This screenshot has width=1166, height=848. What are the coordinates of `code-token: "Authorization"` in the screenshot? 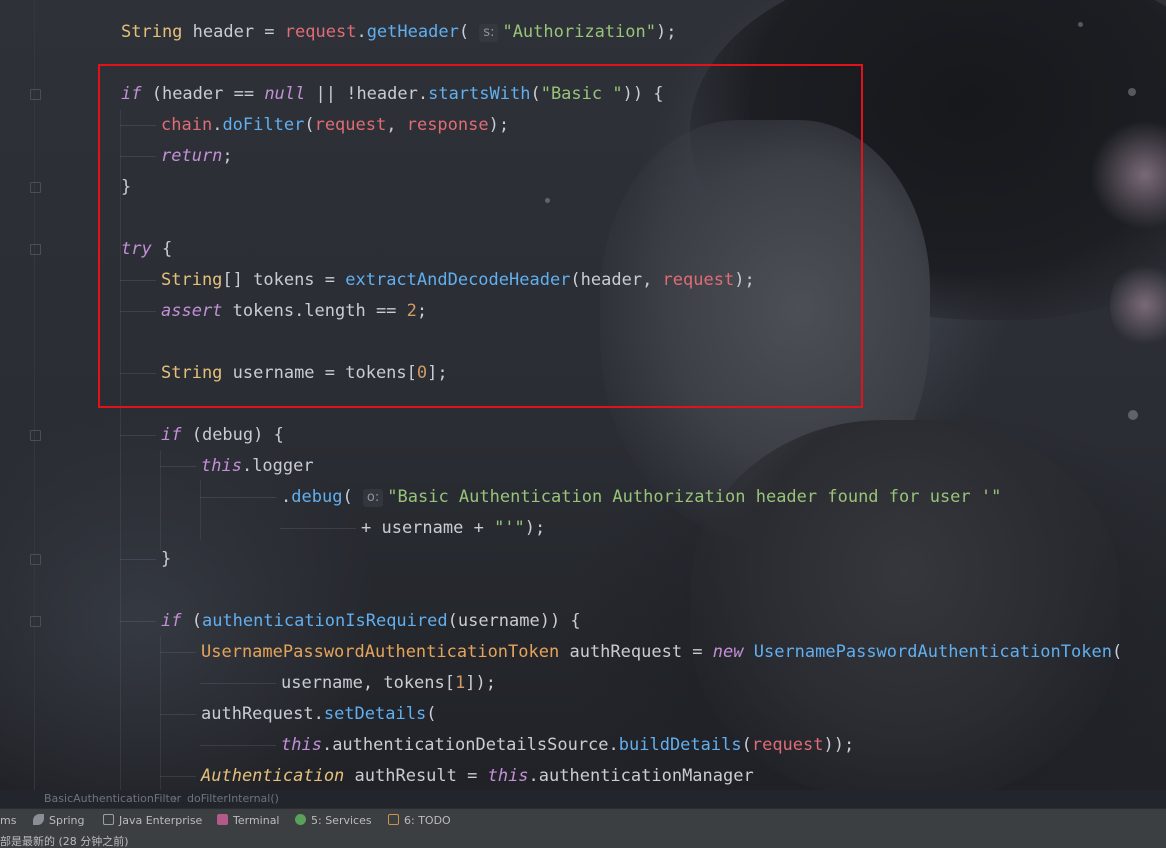 It's located at (579, 32).